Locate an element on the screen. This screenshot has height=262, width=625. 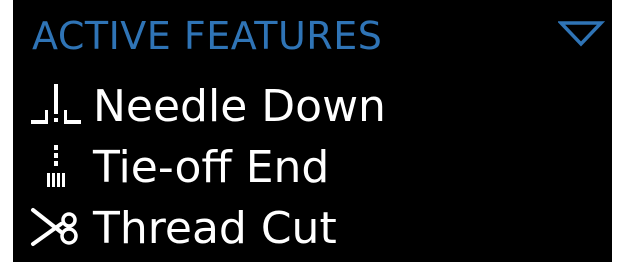
triangle-down-icon is located at coordinates (582, 34).